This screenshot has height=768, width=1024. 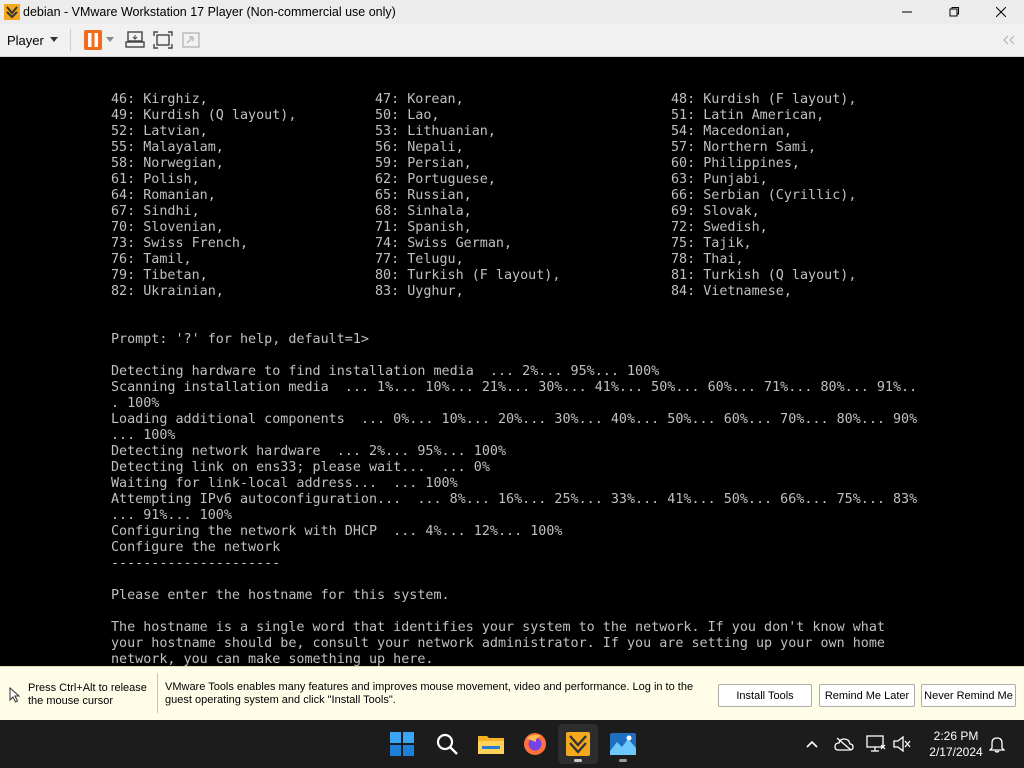 What do you see at coordinates (135, 403) in the screenshot?
I see `console-line: . 100%` at bounding box center [135, 403].